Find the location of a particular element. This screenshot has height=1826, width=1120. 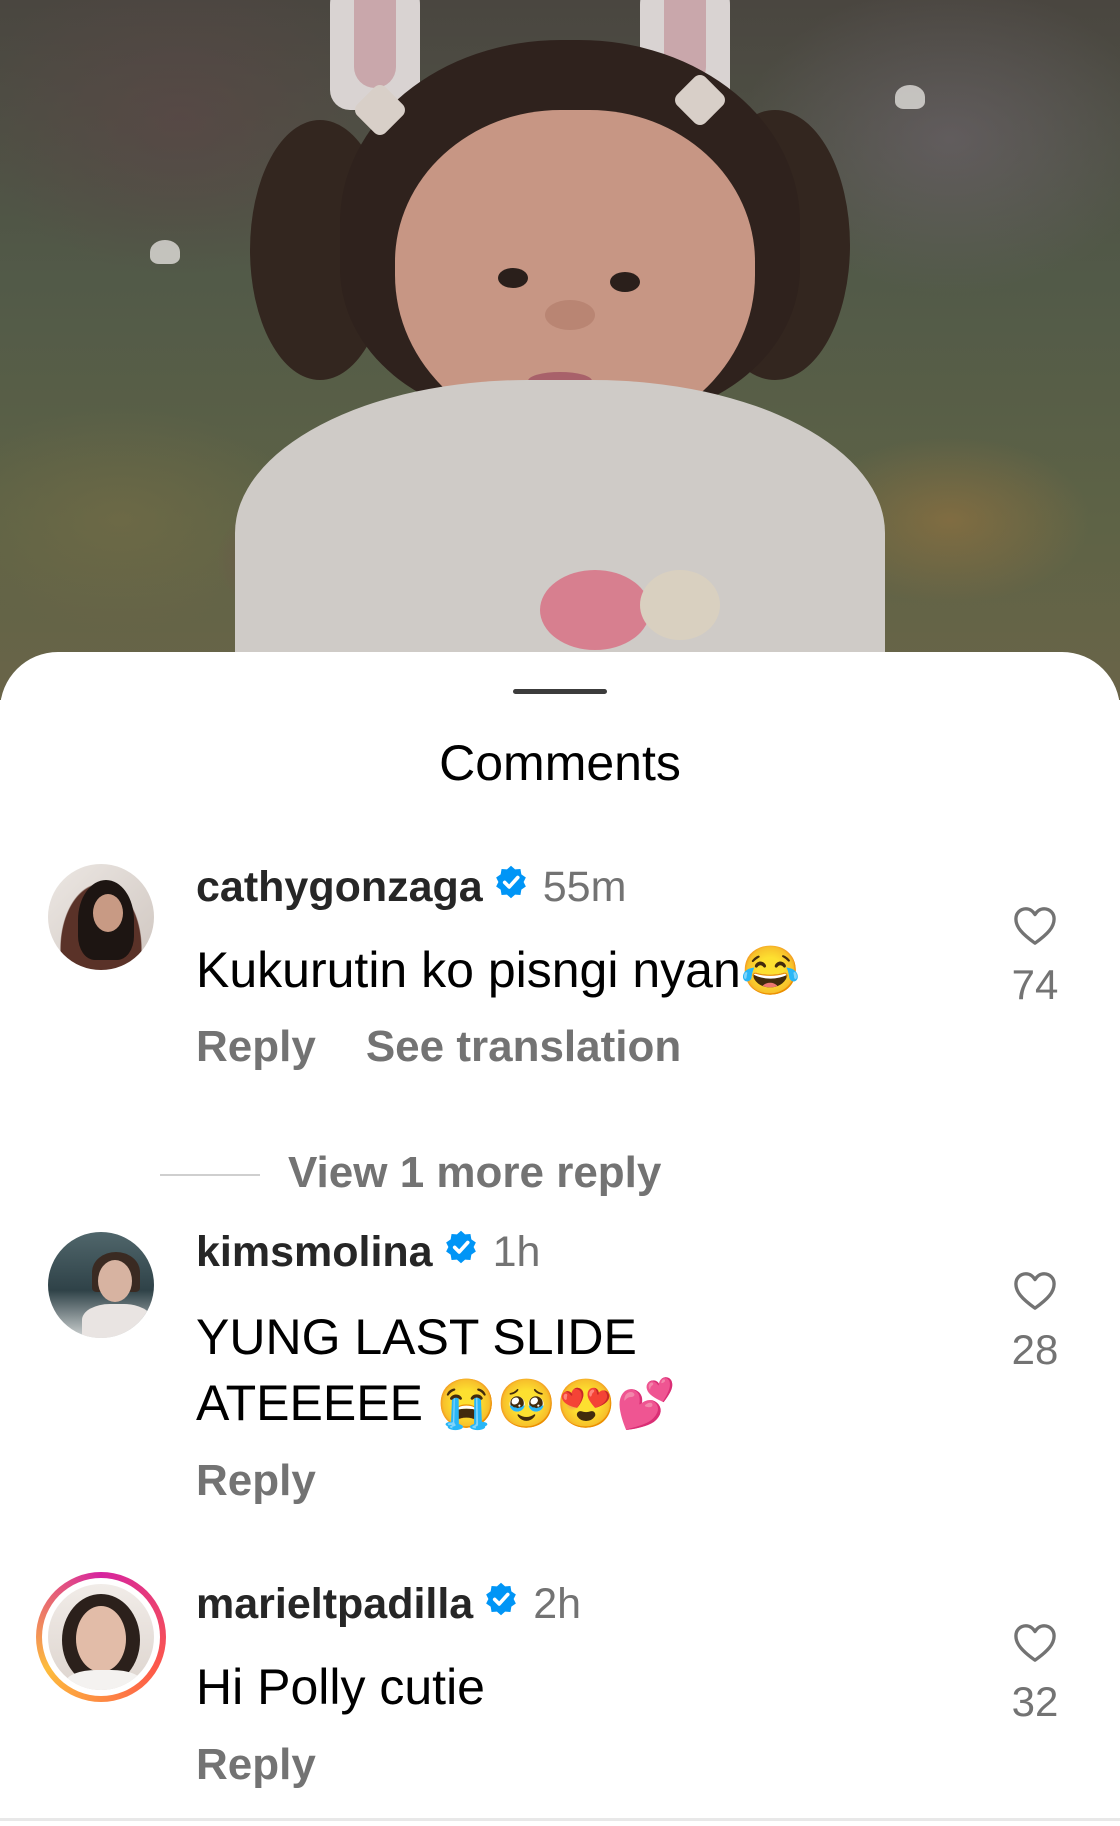

timestamp: 55m is located at coordinates (584, 887).